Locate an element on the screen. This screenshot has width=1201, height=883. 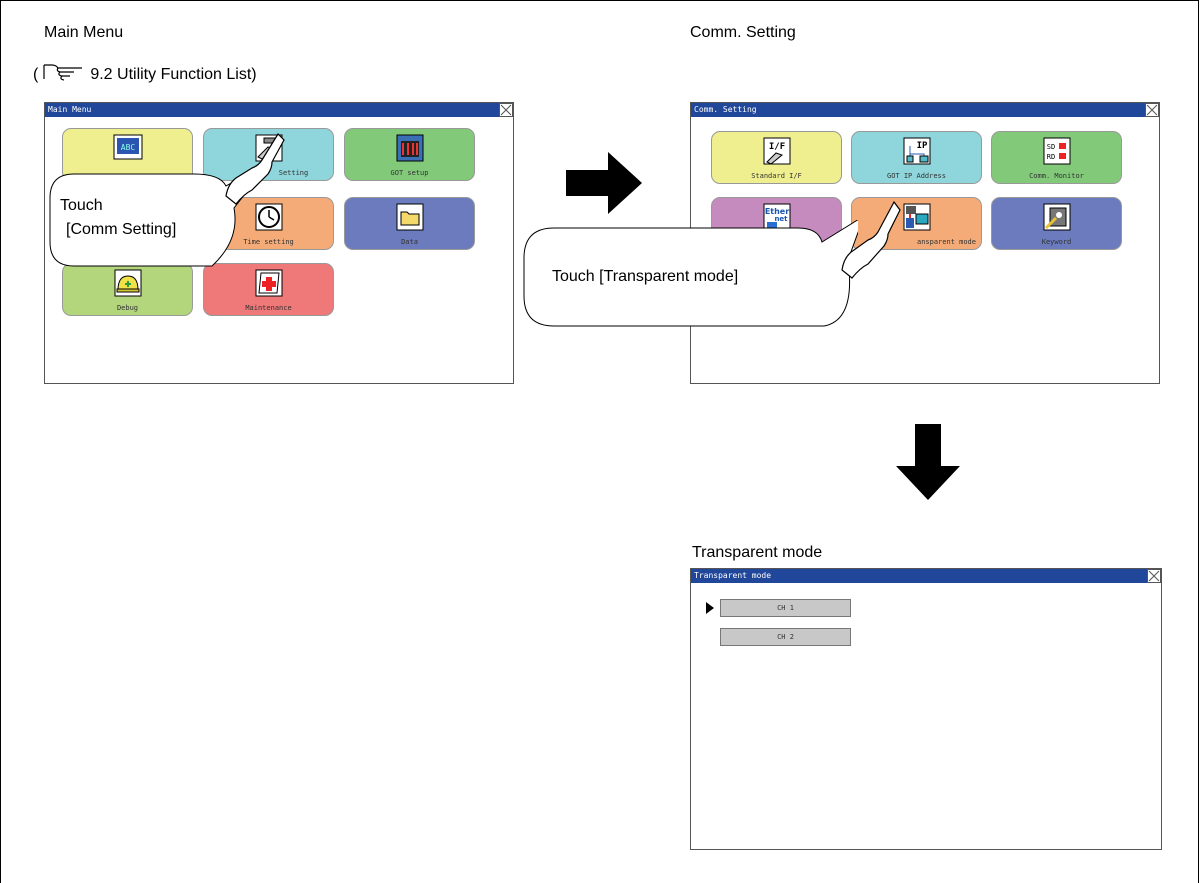
tile-maintenance-label: Maintenance is located at coordinates (268, 308).